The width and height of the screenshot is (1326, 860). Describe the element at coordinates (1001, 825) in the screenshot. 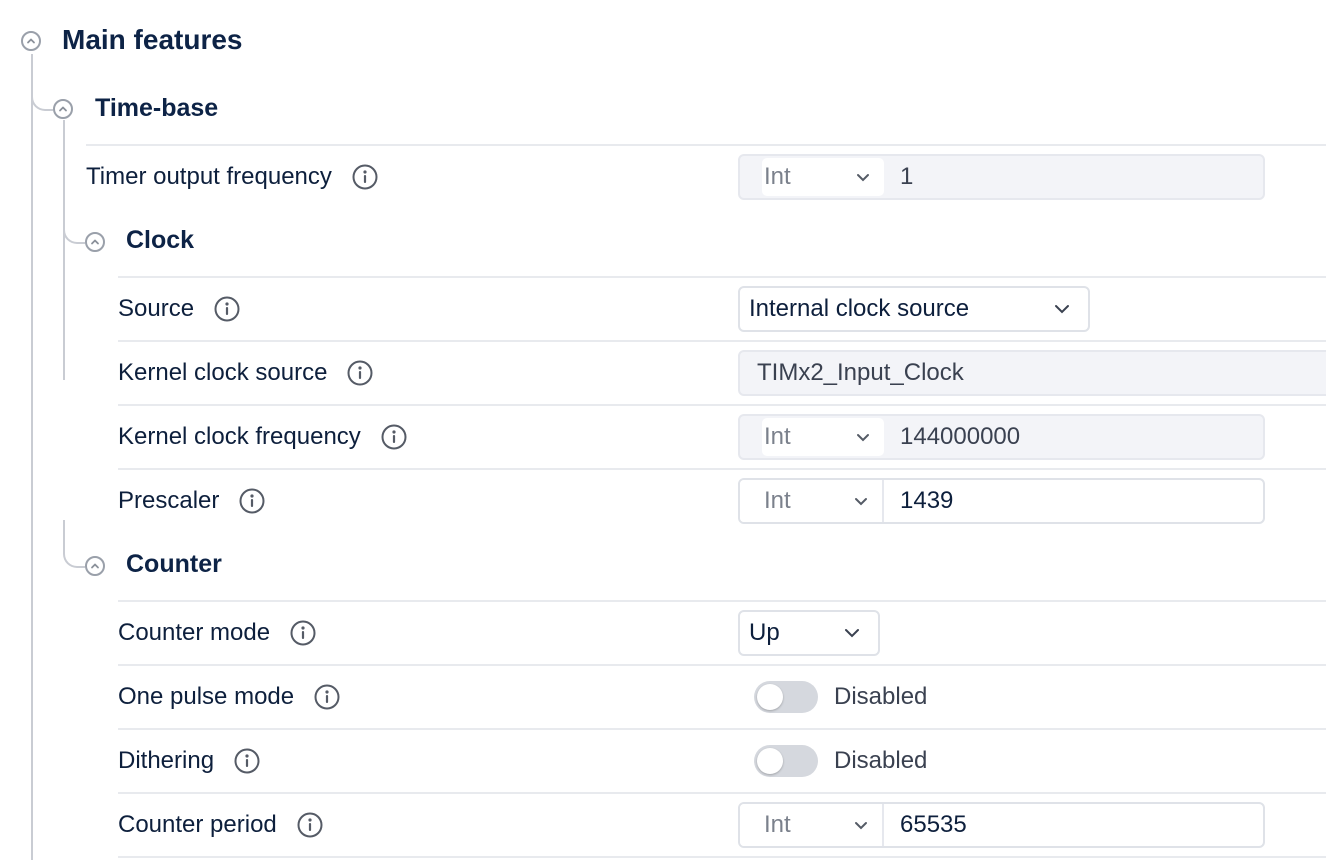

I see `counter-period-field: Int 65535` at that location.